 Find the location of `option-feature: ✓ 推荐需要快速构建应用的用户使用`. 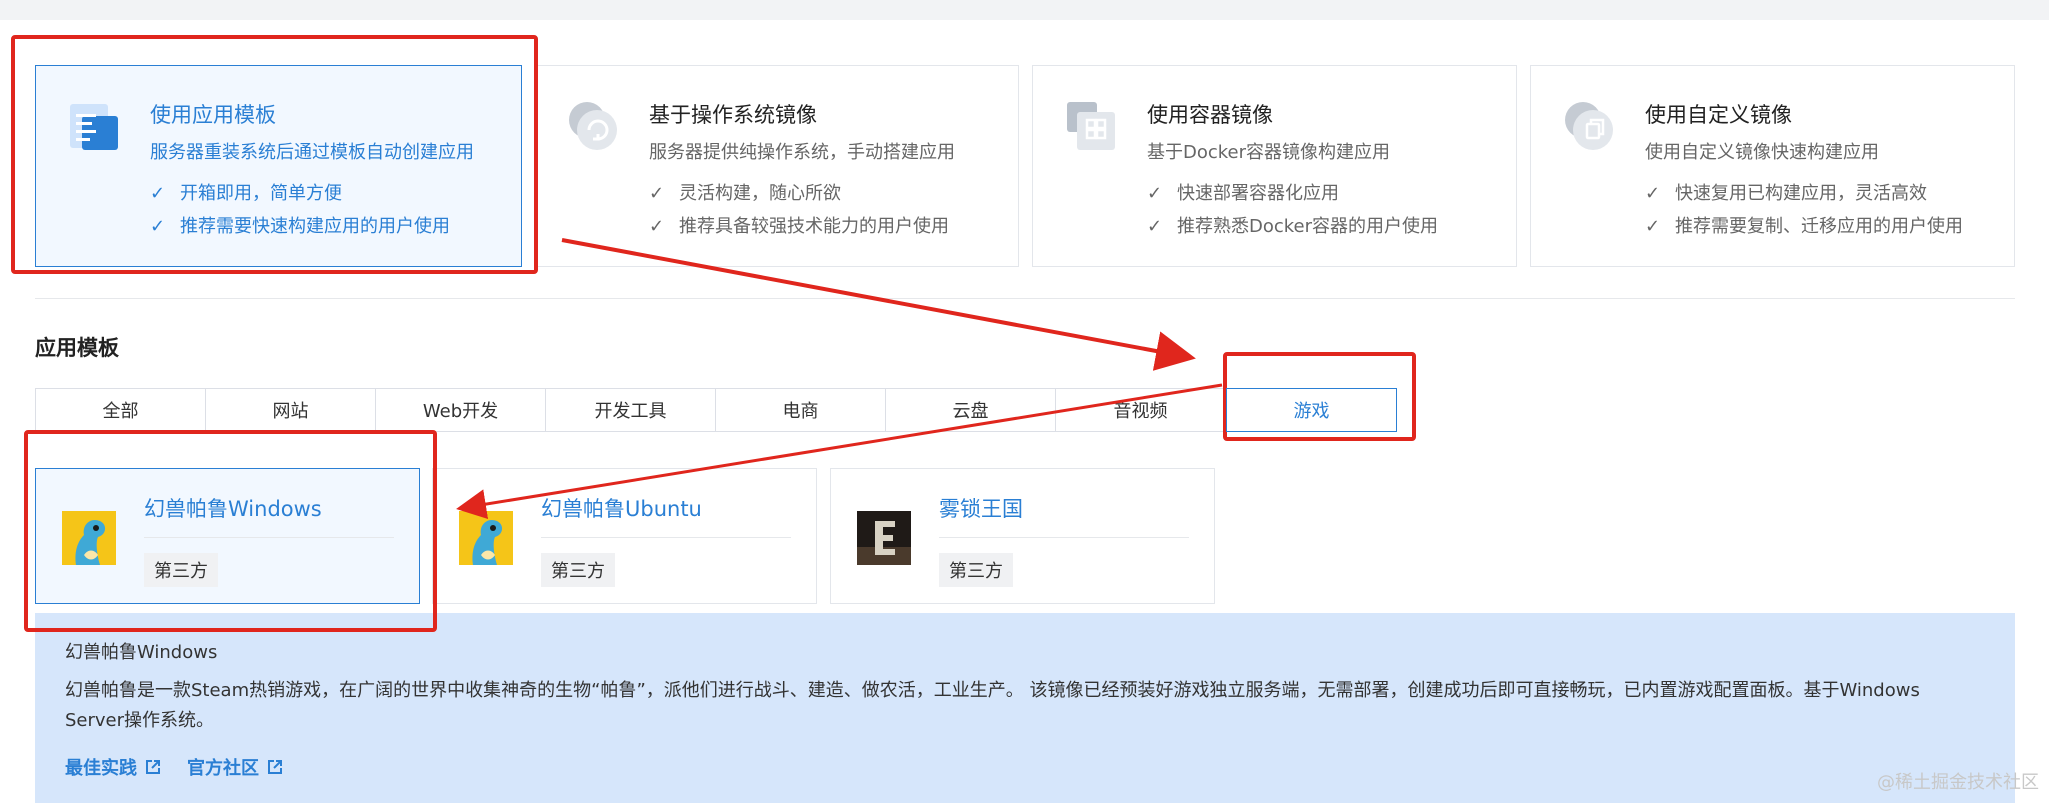

option-feature: ✓ 推荐需要快速构建应用的用户使用 is located at coordinates (300, 226).